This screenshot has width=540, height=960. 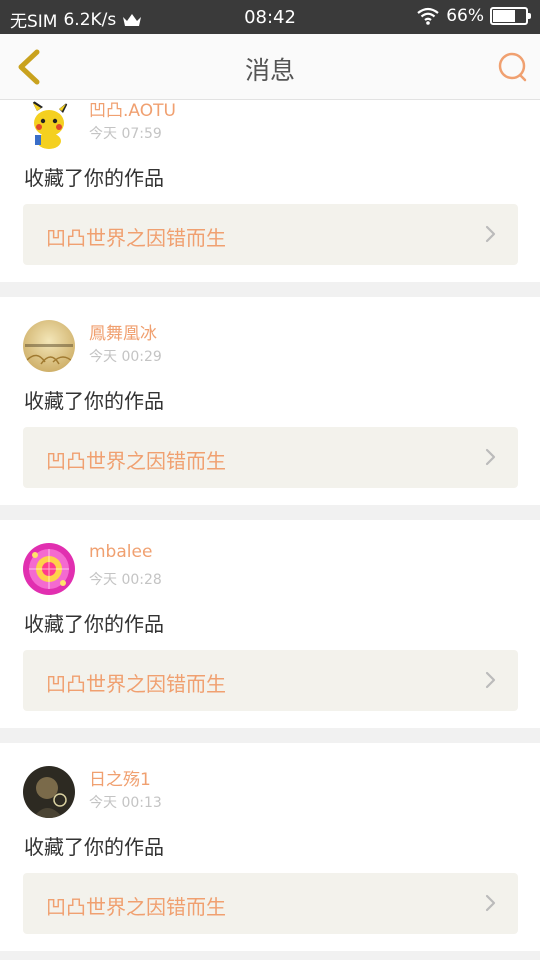 What do you see at coordinates (120, 777) in the screenshot?
I see `username: 日之殇1` at bounding box center [120, 777].